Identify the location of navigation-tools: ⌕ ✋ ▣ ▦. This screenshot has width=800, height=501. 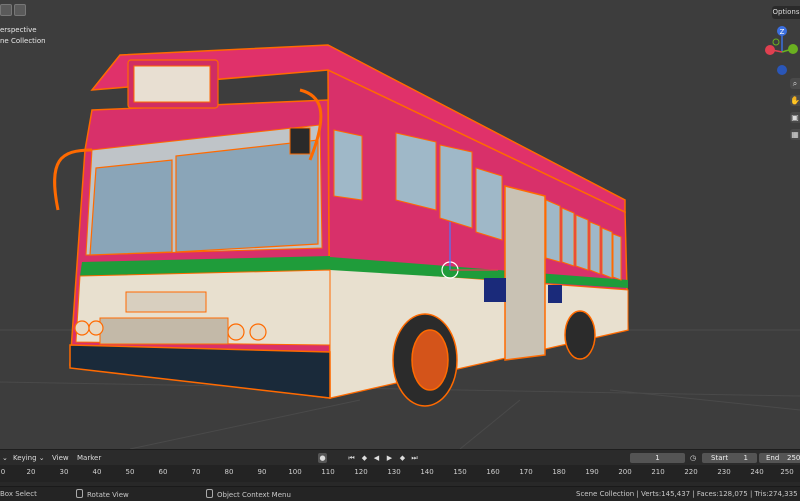
(795, 112).